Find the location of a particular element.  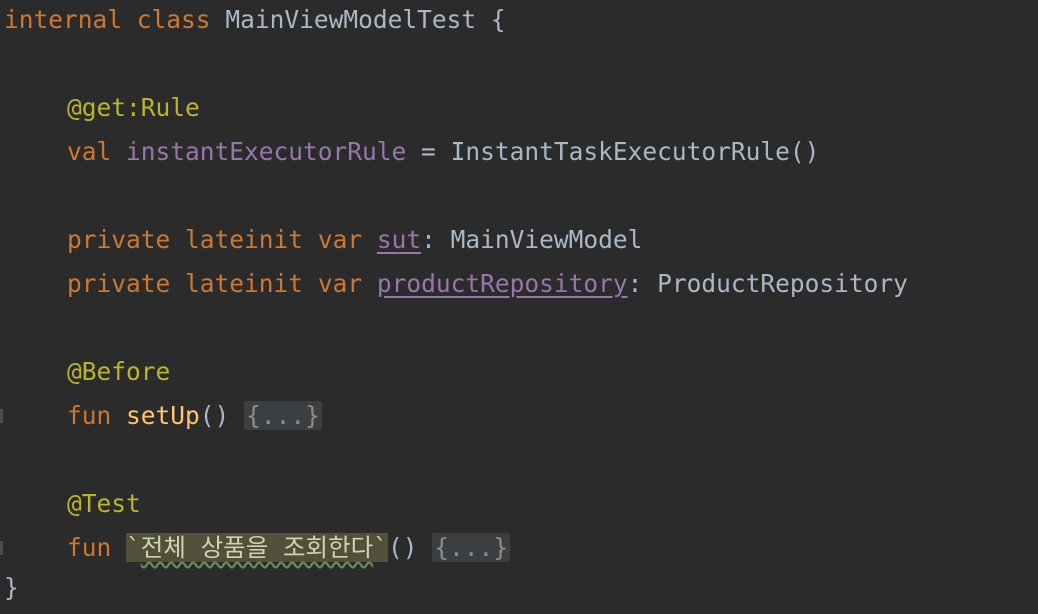

annotation-get-rule: @get:Rule is located at coordinates (133, 107).